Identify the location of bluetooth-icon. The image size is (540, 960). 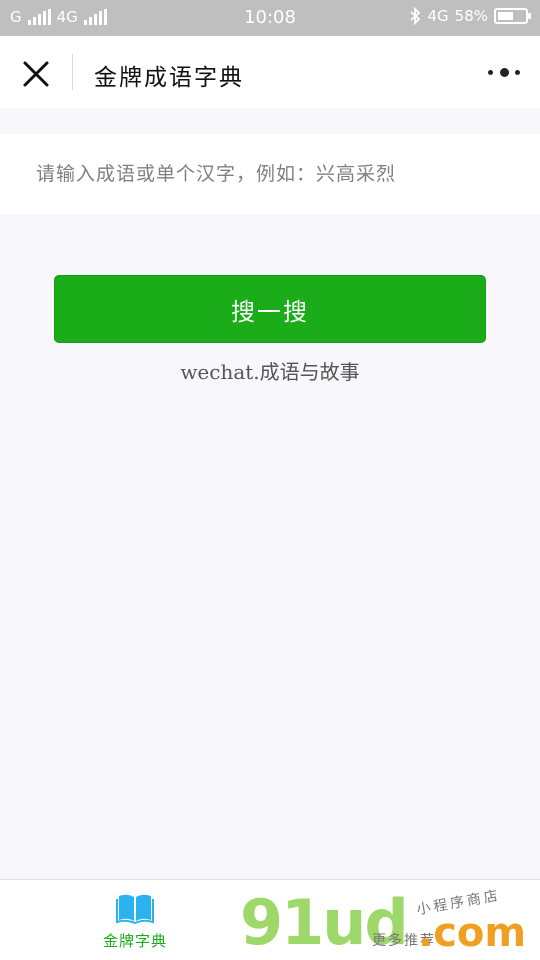
(415, 16).